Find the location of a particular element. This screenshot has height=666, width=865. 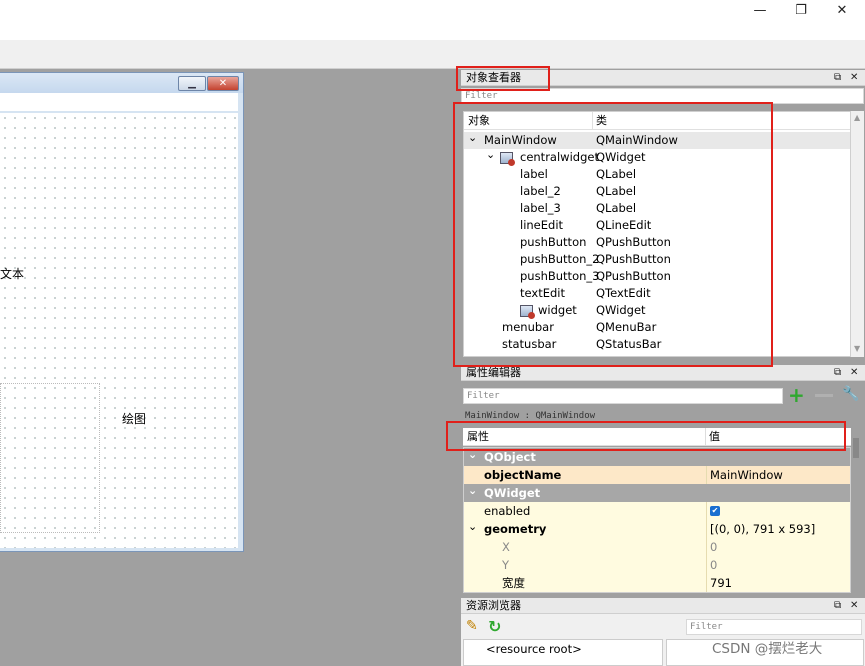

form-close-button: ✕ is located at coordinates (223, 83).